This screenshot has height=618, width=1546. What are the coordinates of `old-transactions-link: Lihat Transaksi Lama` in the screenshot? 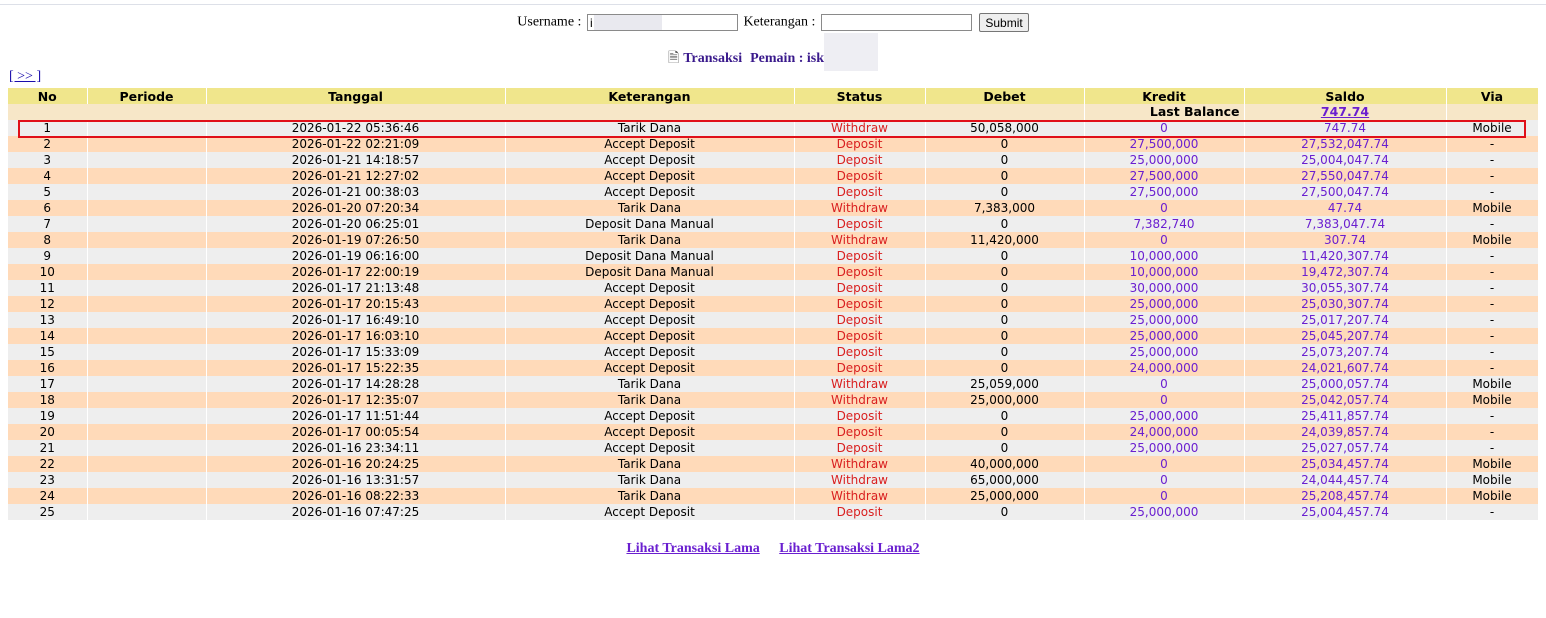 It's located at (692, 548).